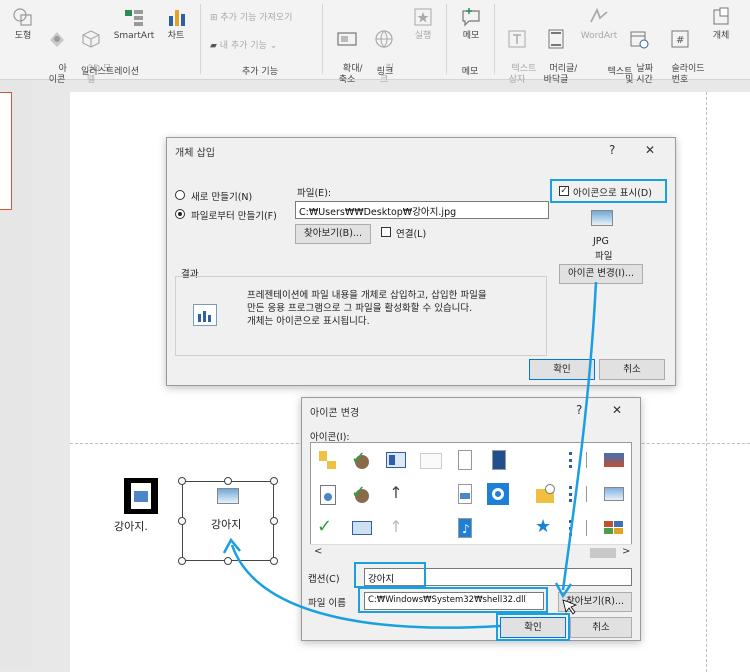 The image size is (750, 672). What do you see at coordinates (453, 600) in the screenshot?
I see `highlight-filename` at bounding box center [453, 600].